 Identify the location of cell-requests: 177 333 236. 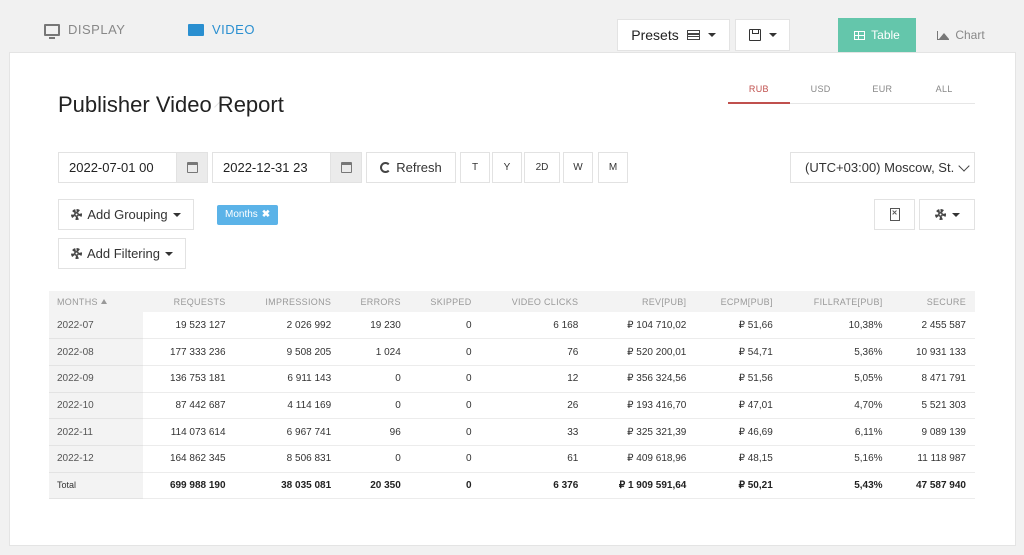
(189, 352).